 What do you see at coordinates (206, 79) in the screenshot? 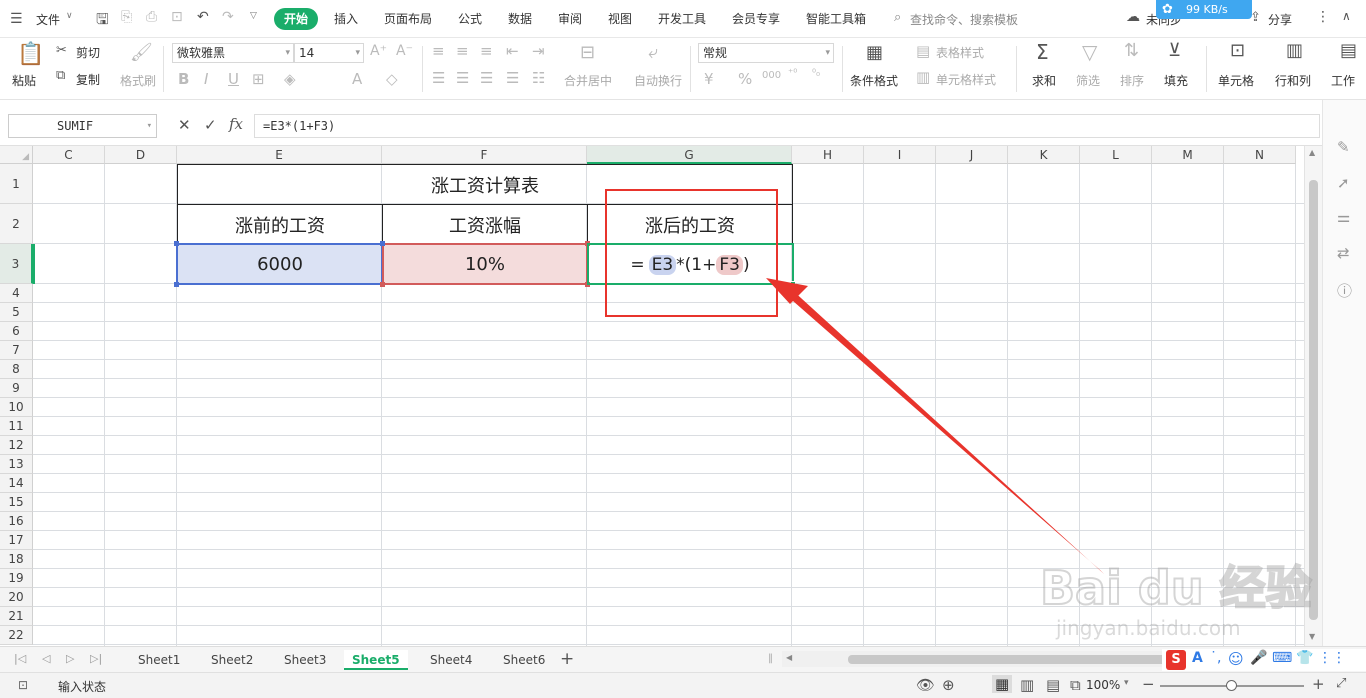
I see `italic-icon: I` at bounding box center [206, 79].